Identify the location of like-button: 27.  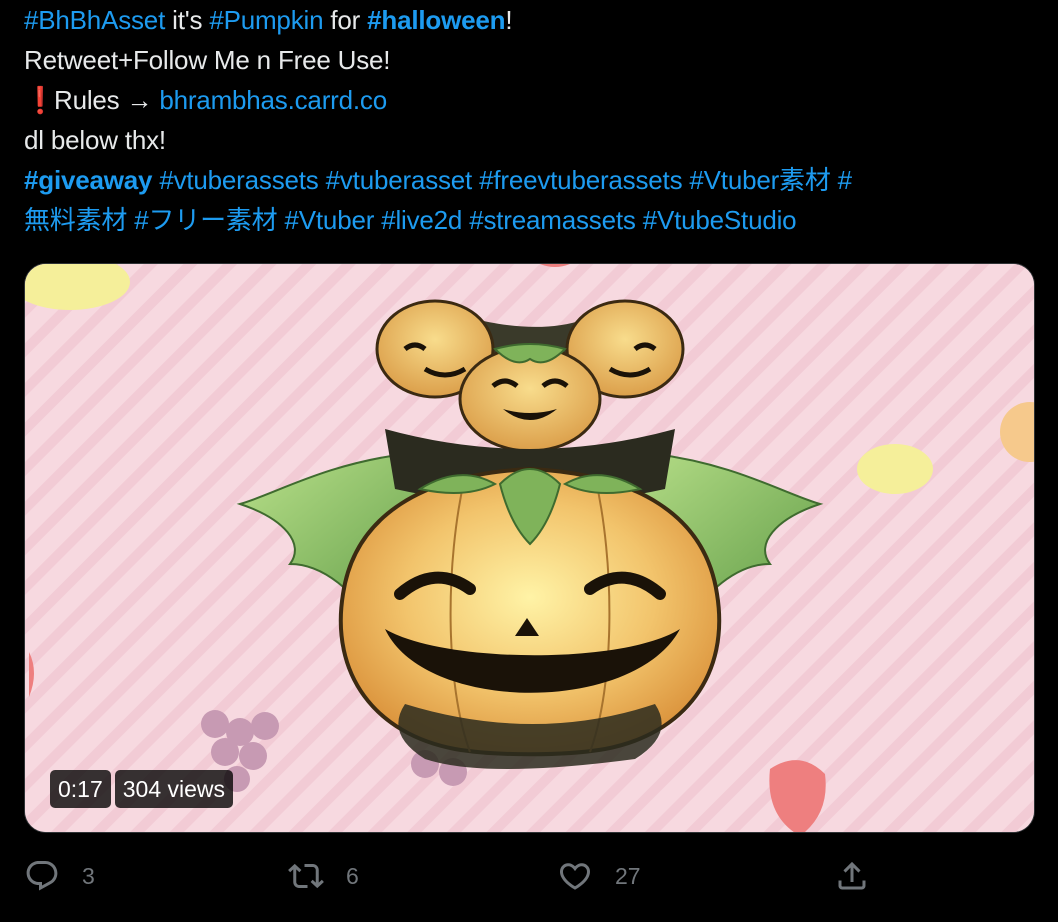
(599, 876).